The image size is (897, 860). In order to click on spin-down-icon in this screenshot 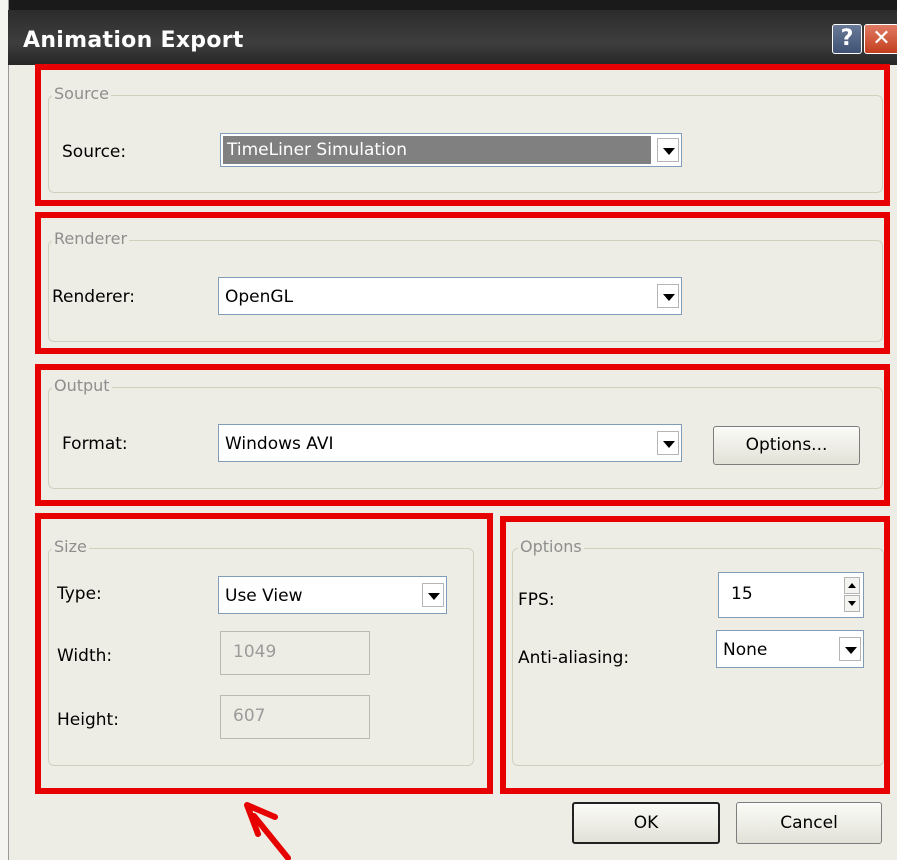, I will do `click(852, 603)`.